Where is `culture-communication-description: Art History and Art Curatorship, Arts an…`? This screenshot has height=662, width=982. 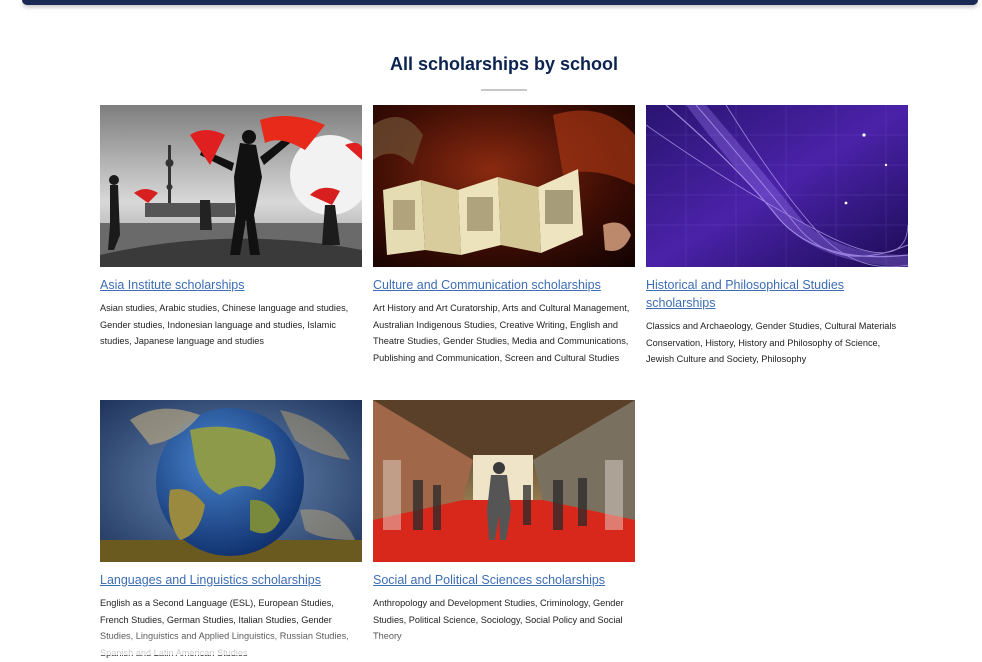
culture-communication-description: Art History and Art Curatorship, Arts an… is located at coordinates (501, 333).